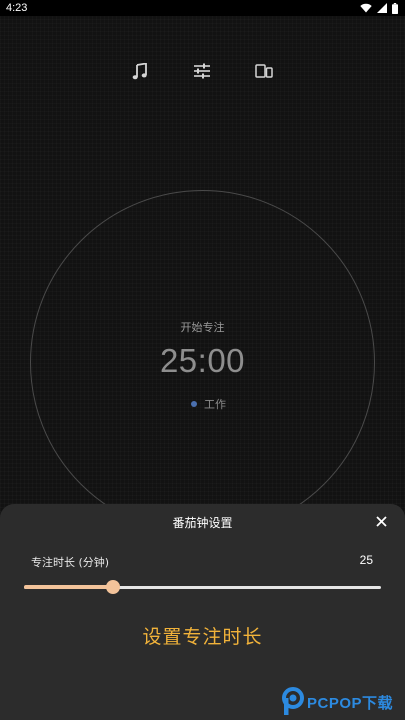 The height and width of the screenshot is (720, 405). I want to click on tune-sliders-icon, so click(202, 71).